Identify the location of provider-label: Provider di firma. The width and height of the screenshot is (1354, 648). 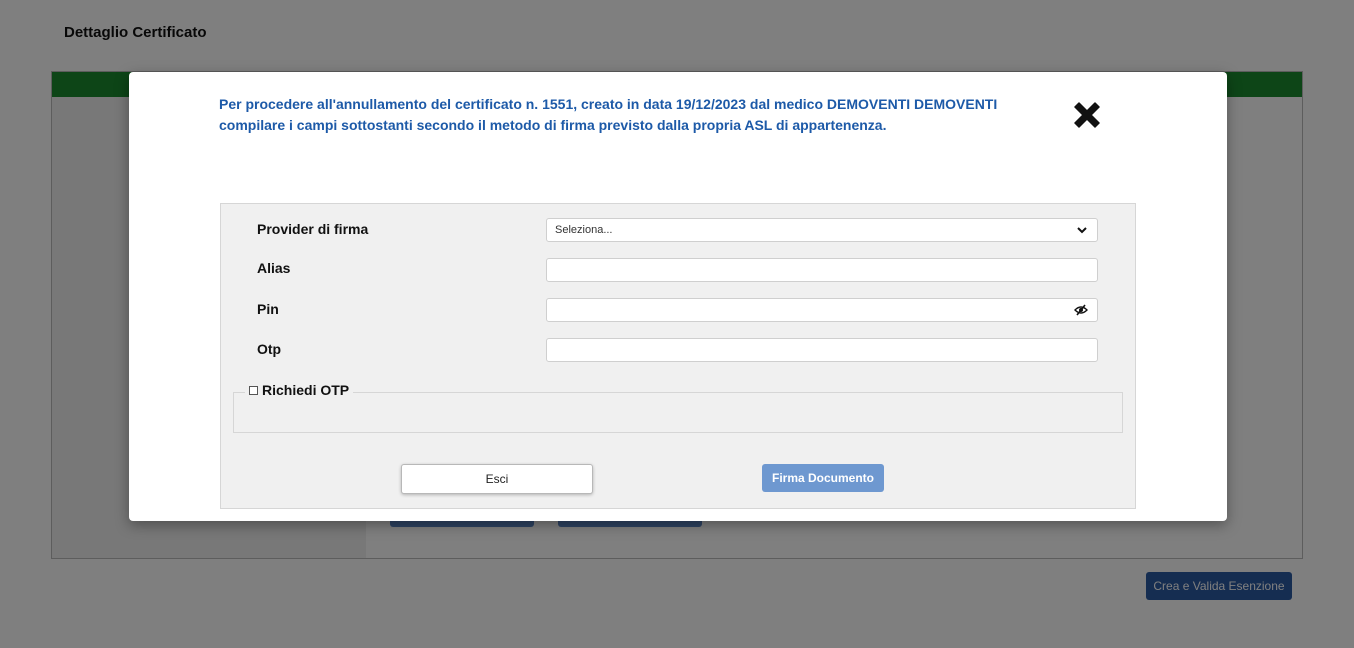
(313, 229).